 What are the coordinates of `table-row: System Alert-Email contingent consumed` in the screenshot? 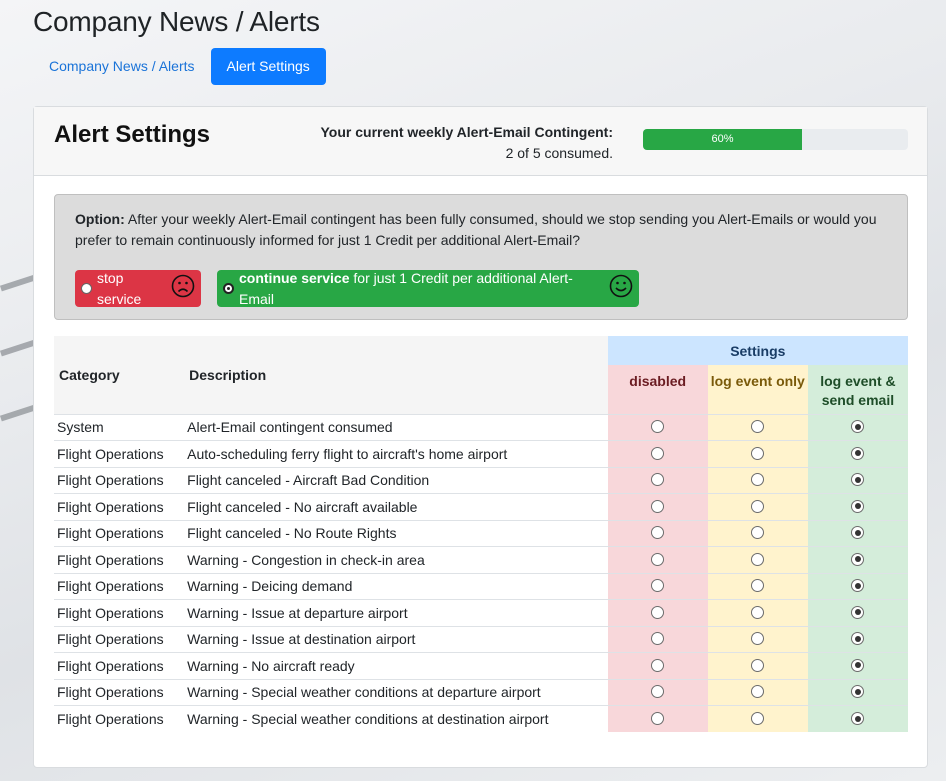 It's located at (481, 427).